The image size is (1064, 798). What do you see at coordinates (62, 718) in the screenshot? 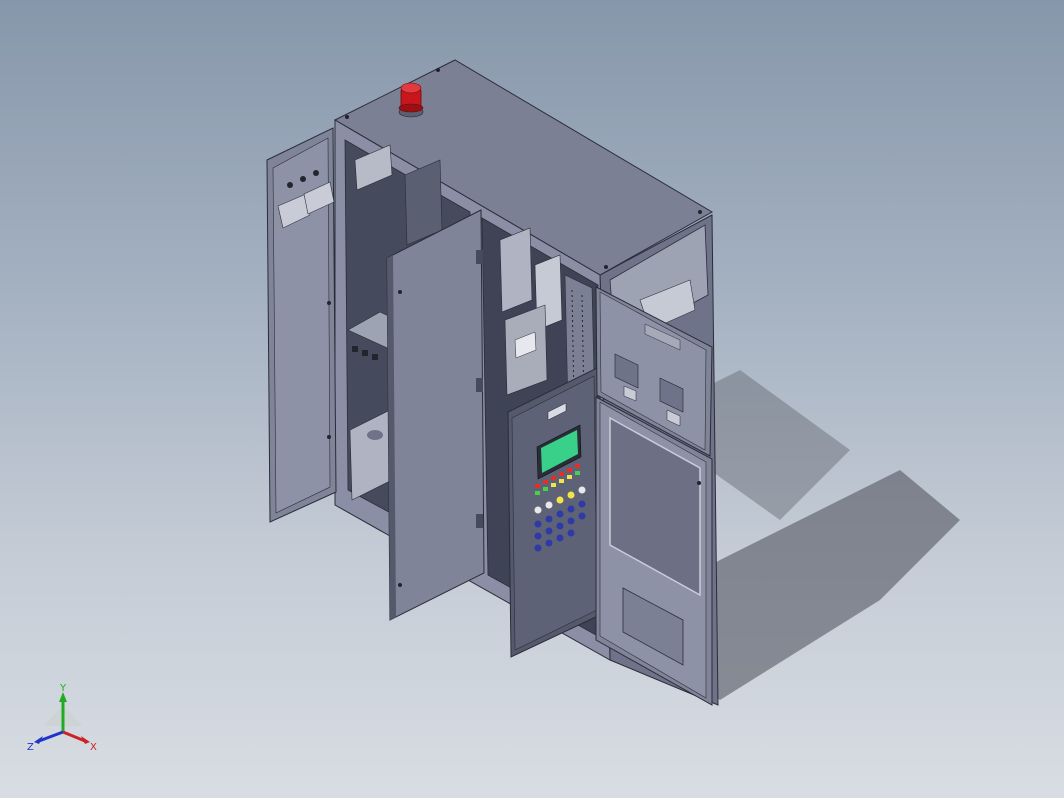
I see `axis-triad: Y X Z` at bounding box center [62, 718].